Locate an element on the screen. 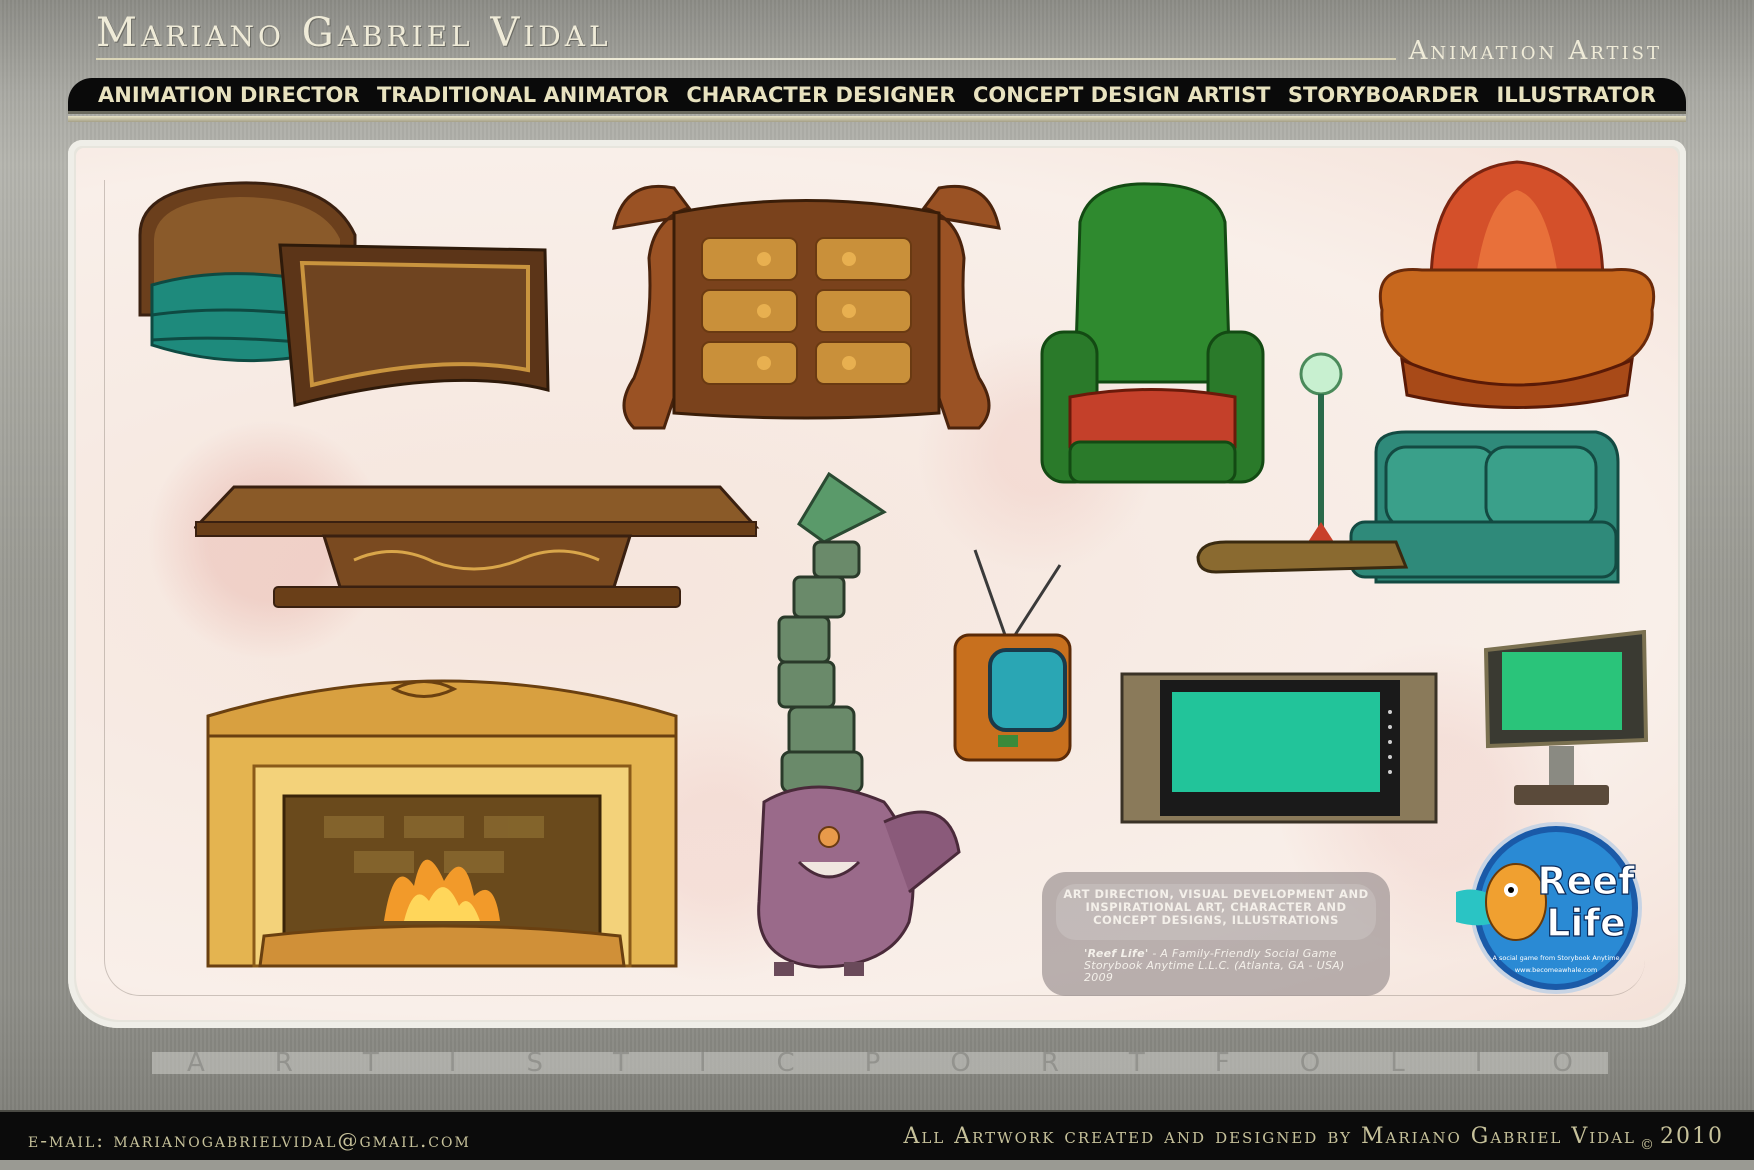 Image resolution: width=1754 pixels, height=1170 pixels. sofa-lamp-illustration is located at coordinates (1408, 468).